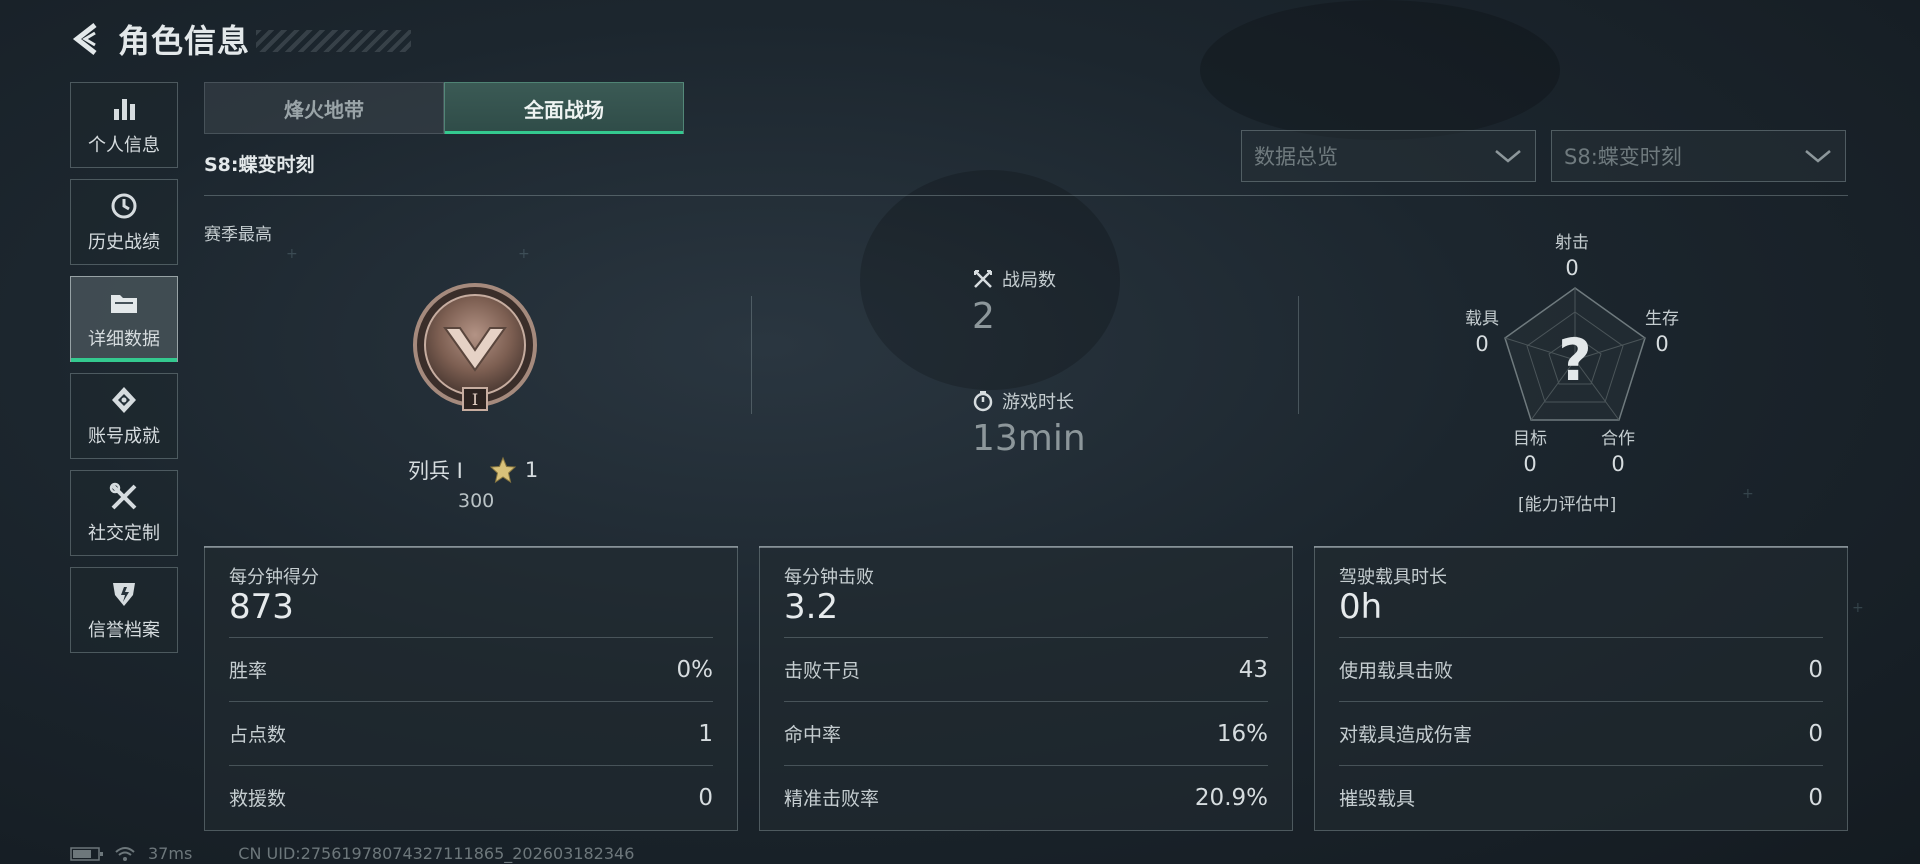 The image size is (1920, 864). I want to click on sidebar-item-detailed-data: 详细数据, so click(124, 319).